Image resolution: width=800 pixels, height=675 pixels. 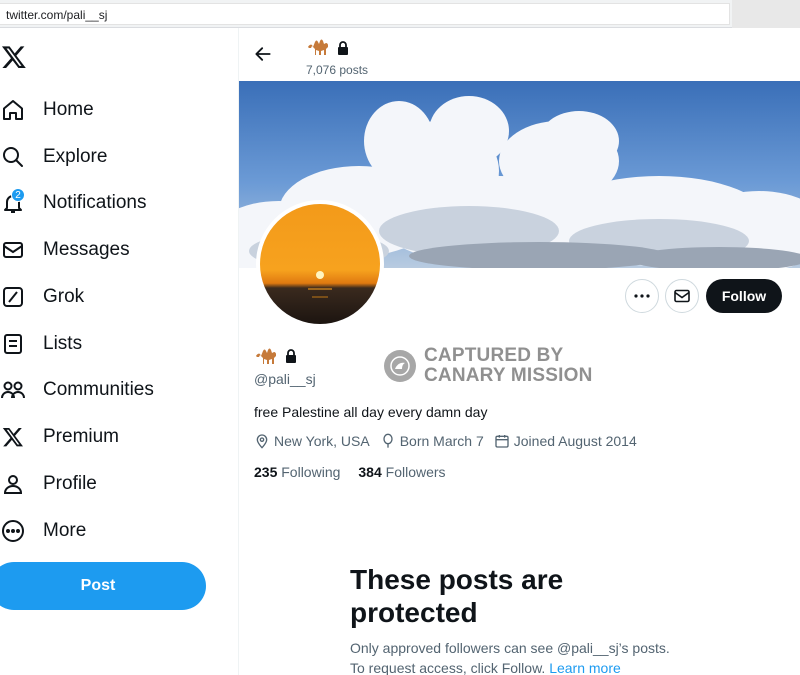 I want to click on protected-title: These posts are protected, so click(x=457, y=596).